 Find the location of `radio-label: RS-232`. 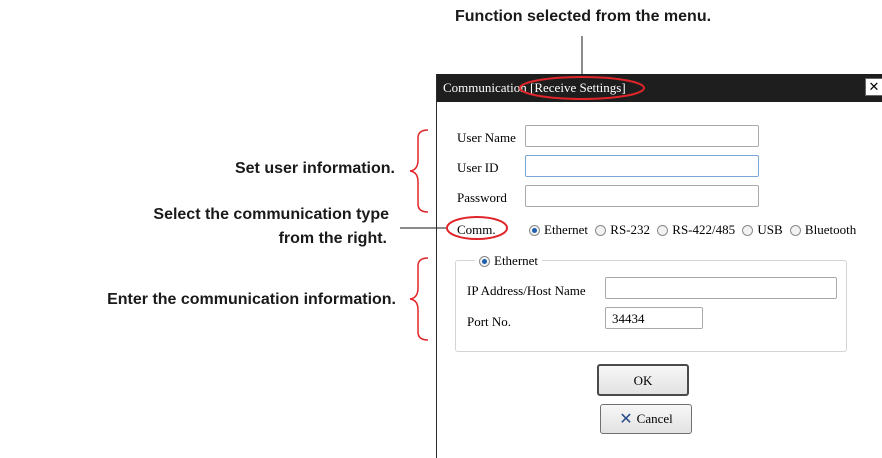

radio-label: RS-232 is located at coordinates (630, 229).